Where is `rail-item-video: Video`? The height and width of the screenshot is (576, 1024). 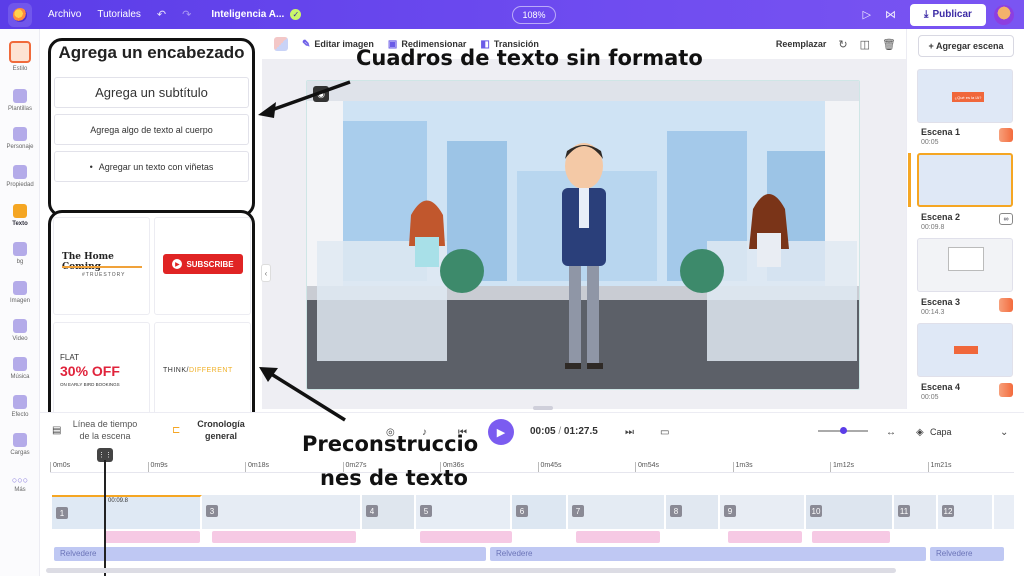 rail-item-video: Video is located at coordinates (20, 330).